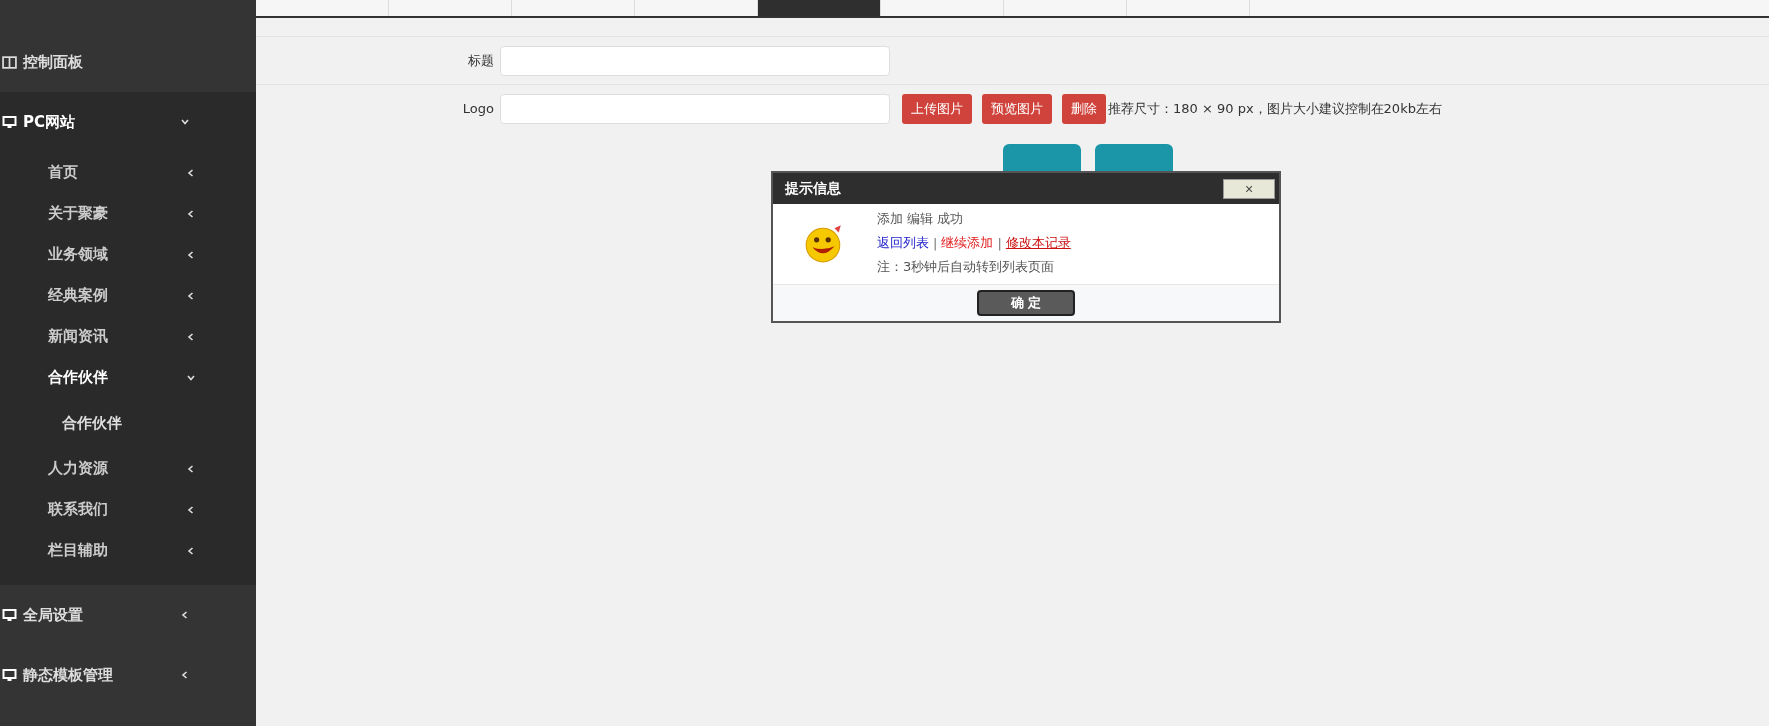  What do you see at coordinates (966, 267) in the screenshot?
I see `redirect-note: 注：3秒钟后自动转到列表页面` at bounding box center [966, 267].